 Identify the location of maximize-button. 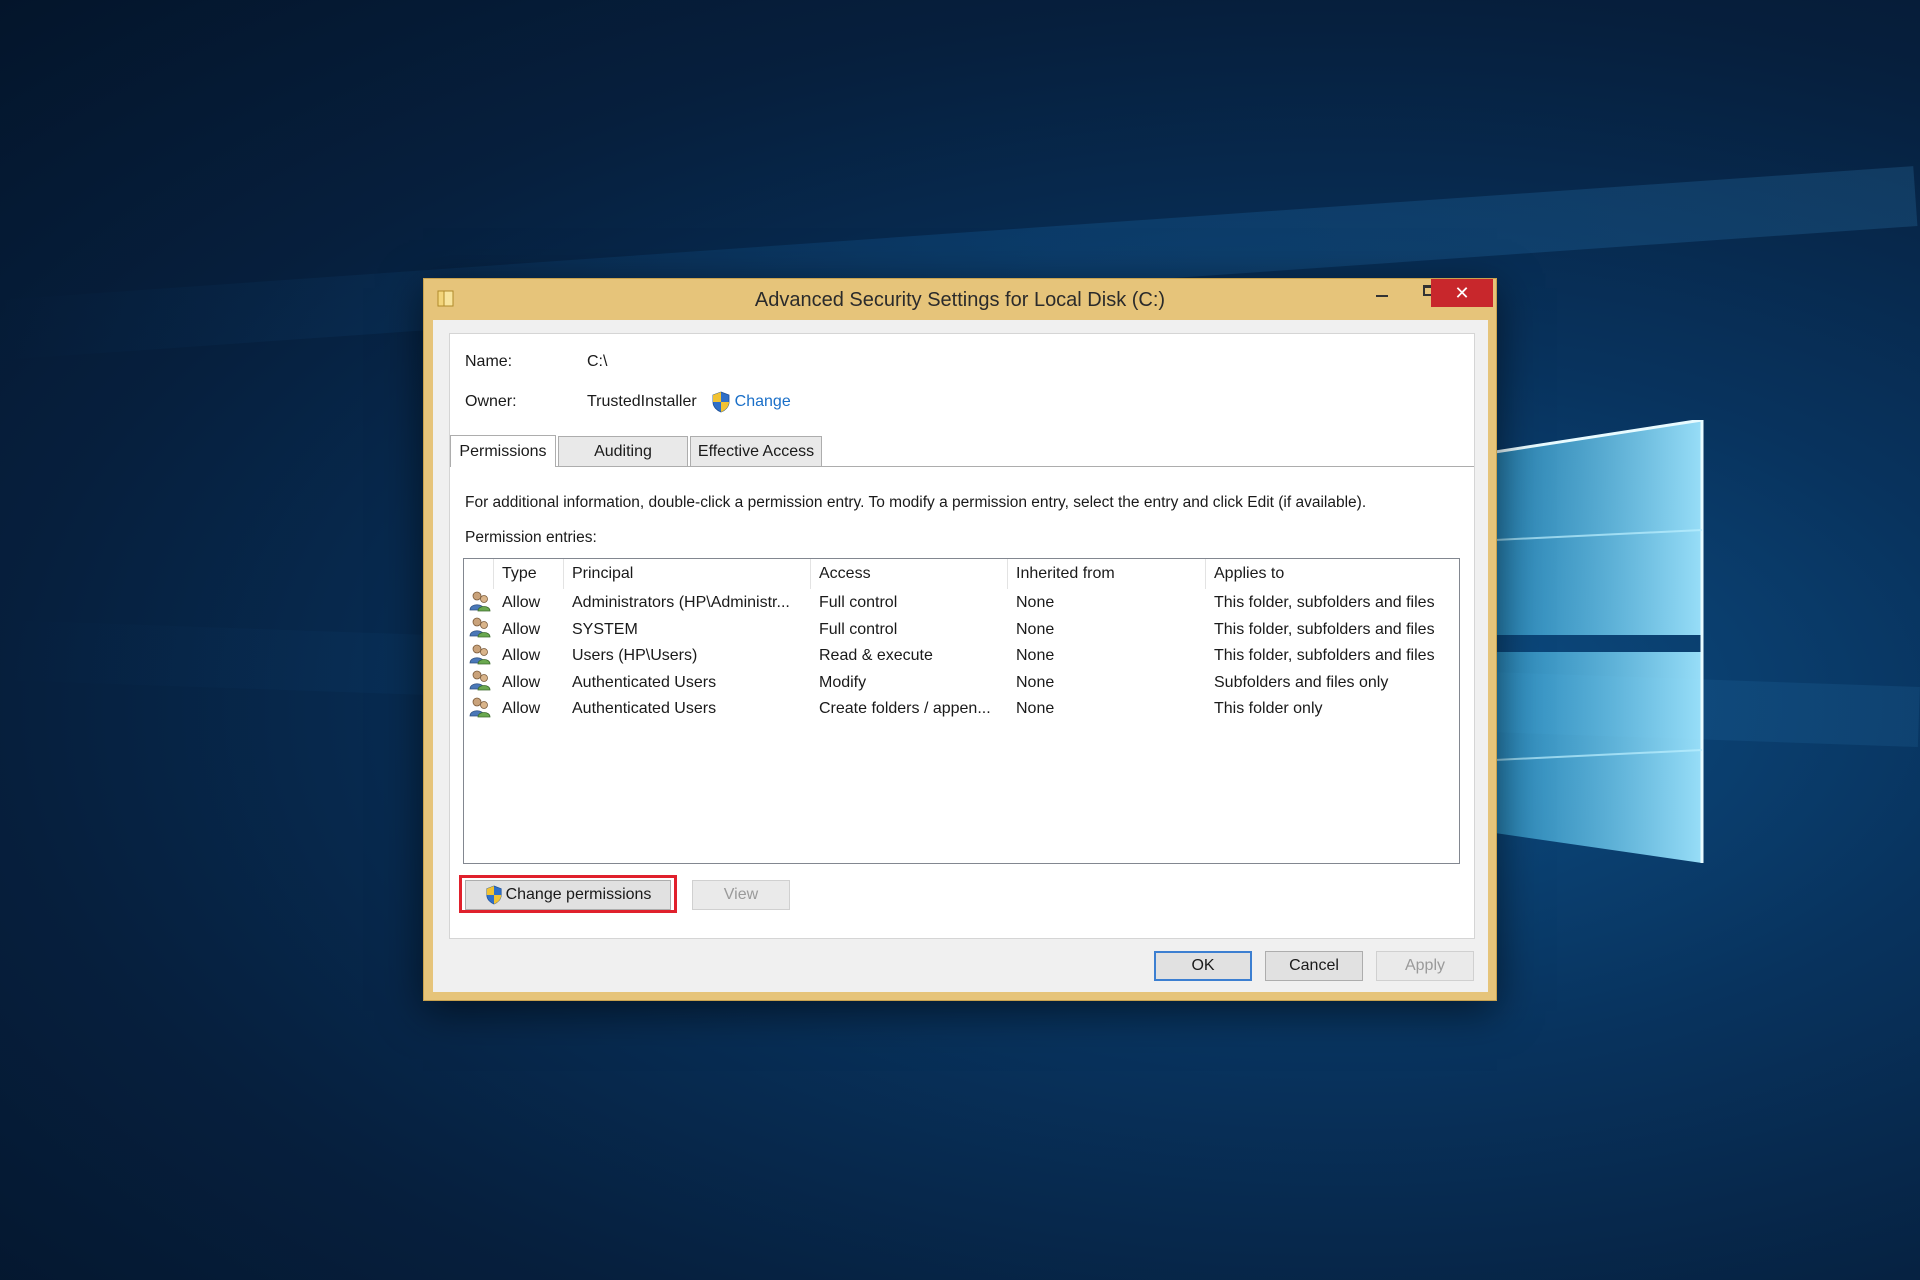
(1832, 293).